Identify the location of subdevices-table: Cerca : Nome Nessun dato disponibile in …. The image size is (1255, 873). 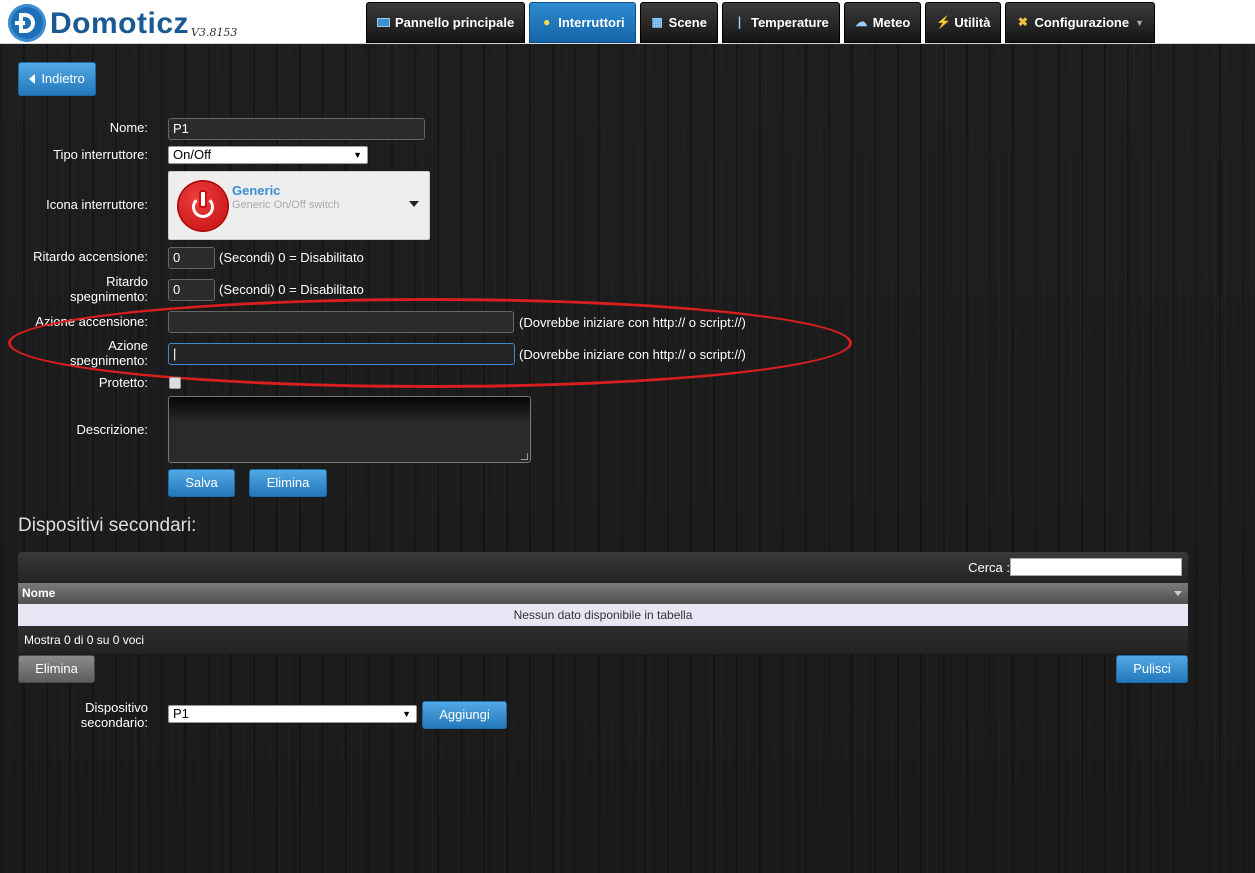
(603, 603).